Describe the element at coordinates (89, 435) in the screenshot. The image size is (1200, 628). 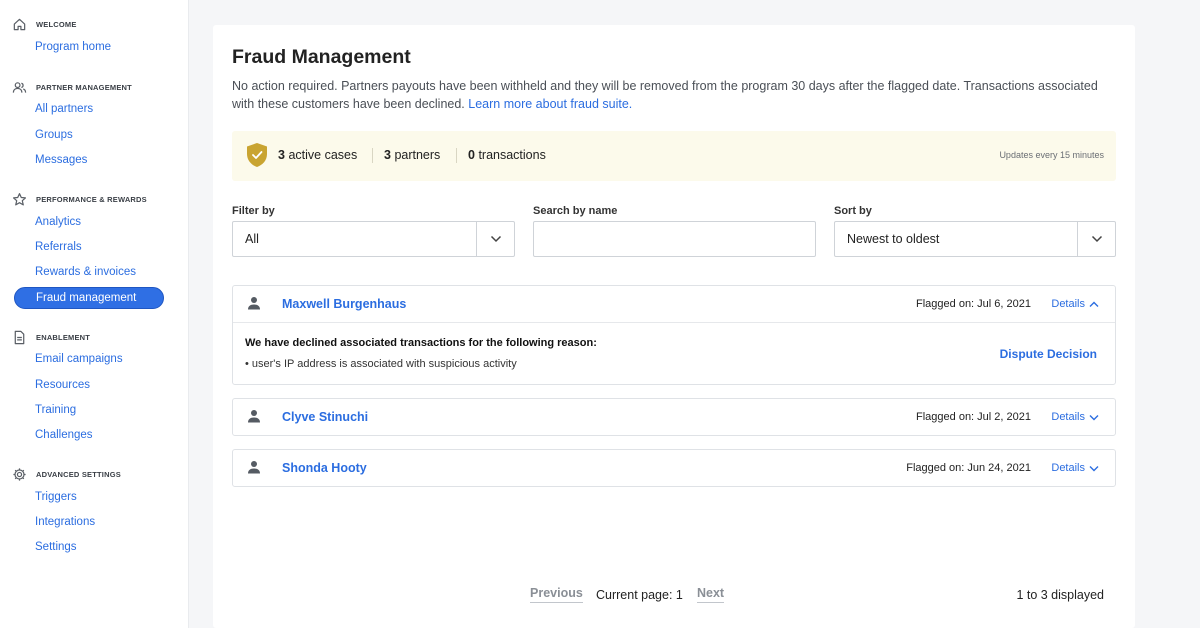
I see `sidebar-item-challenges: Challenges` at that location.